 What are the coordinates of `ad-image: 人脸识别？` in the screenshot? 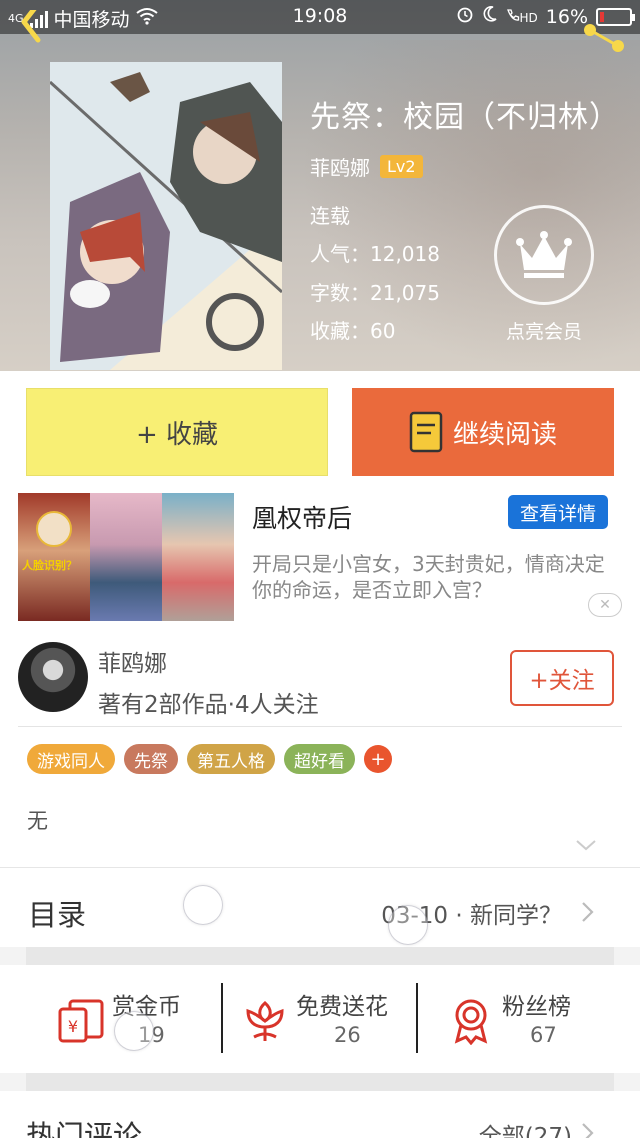 It's located at (126, 557).